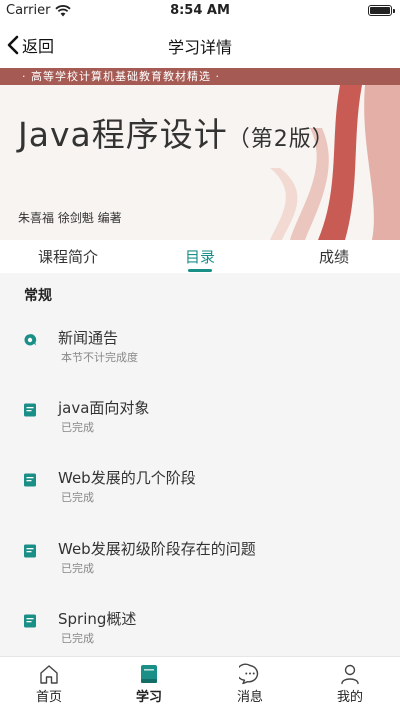 The width and height of the screenshot is (400, 711). Describe the element at coordinates (48, 697) in the screenshot. I see `tab-bar-label: 首页` at that location.